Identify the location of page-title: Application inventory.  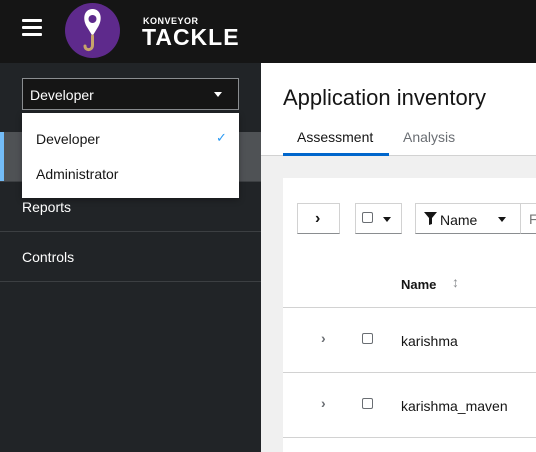
(385, 97).